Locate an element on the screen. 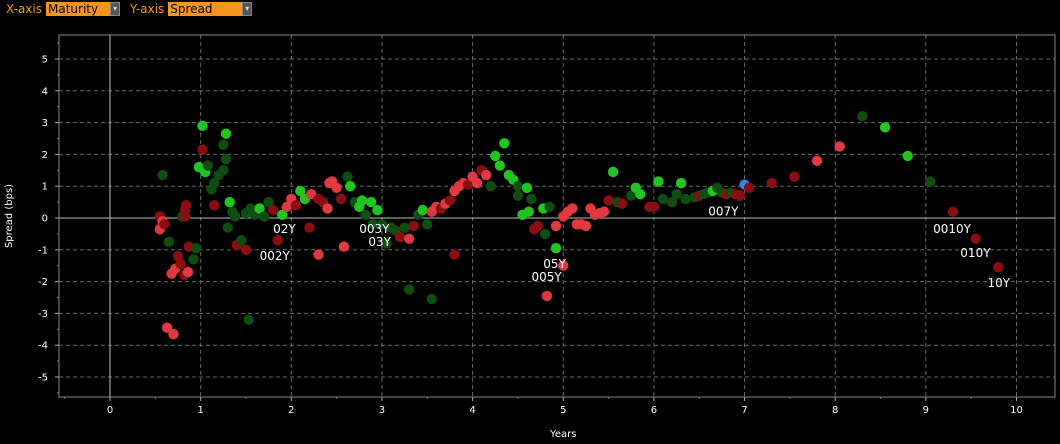 This screenshot has width=1060, height=444. x-tick-label: 0 is located at coordinates (110, 410).